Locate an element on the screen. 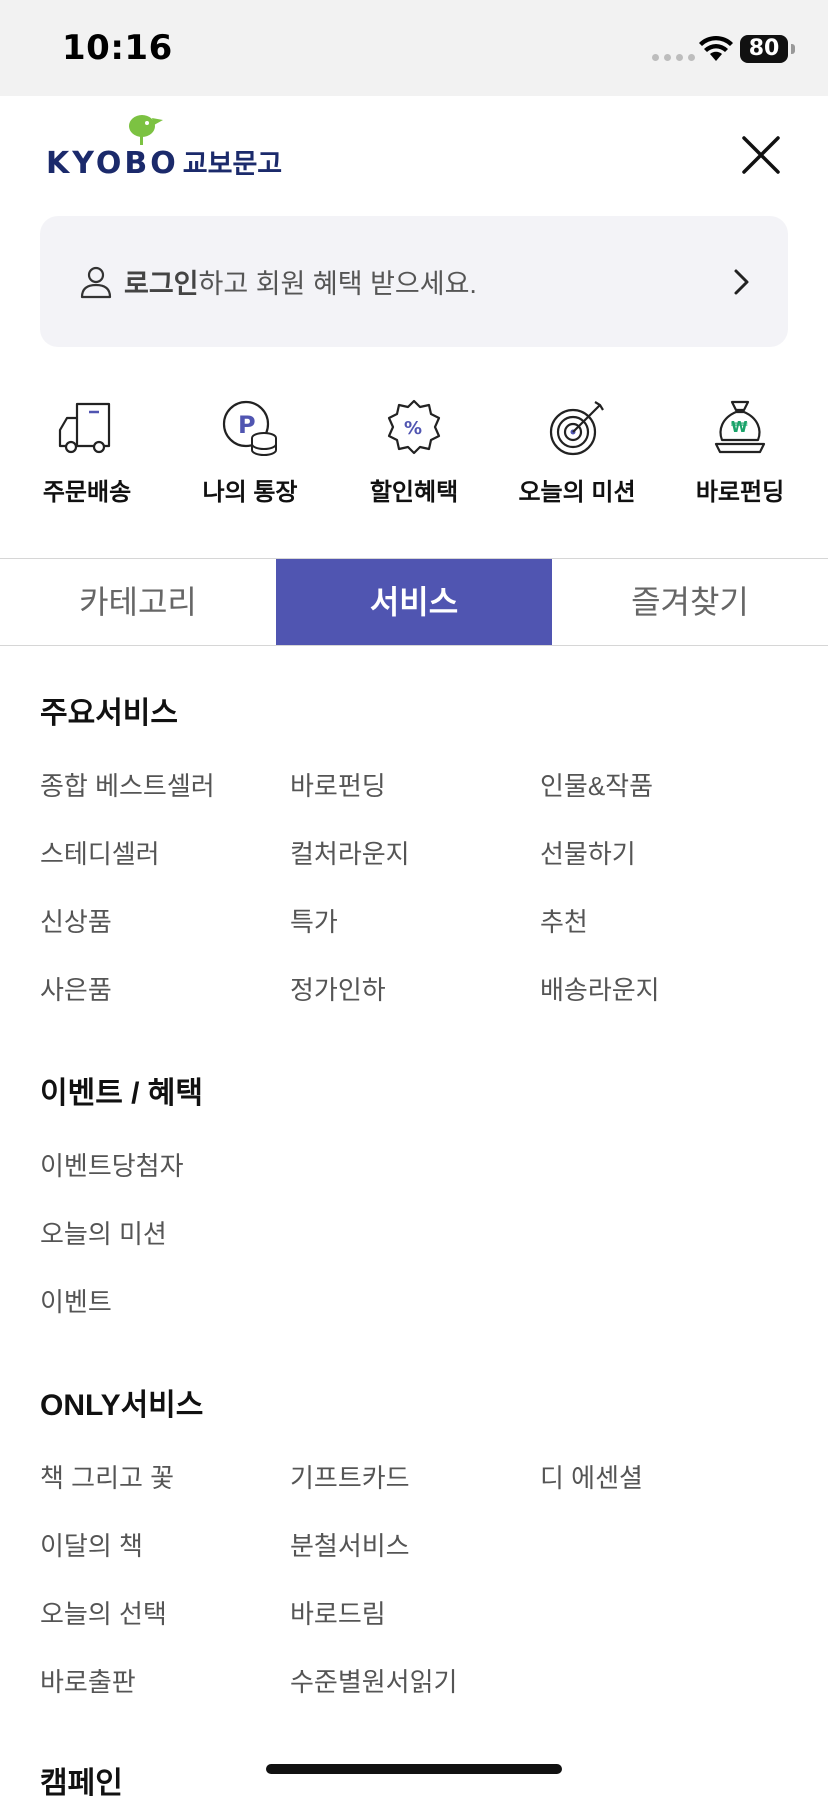 The height and width of the screenshot is (1802, 828). menu-link: 기프트카드 is located at coordinates (350, 1476).